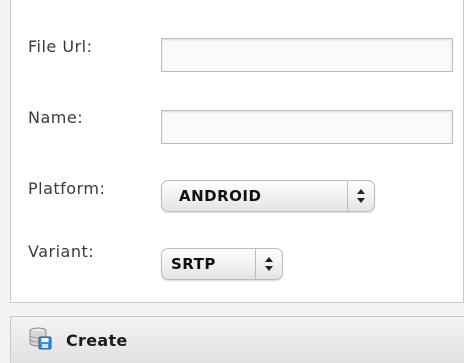  Describe the element at coordinates (40, 340) in the screenshot. I see `database-save-icon` at that location.